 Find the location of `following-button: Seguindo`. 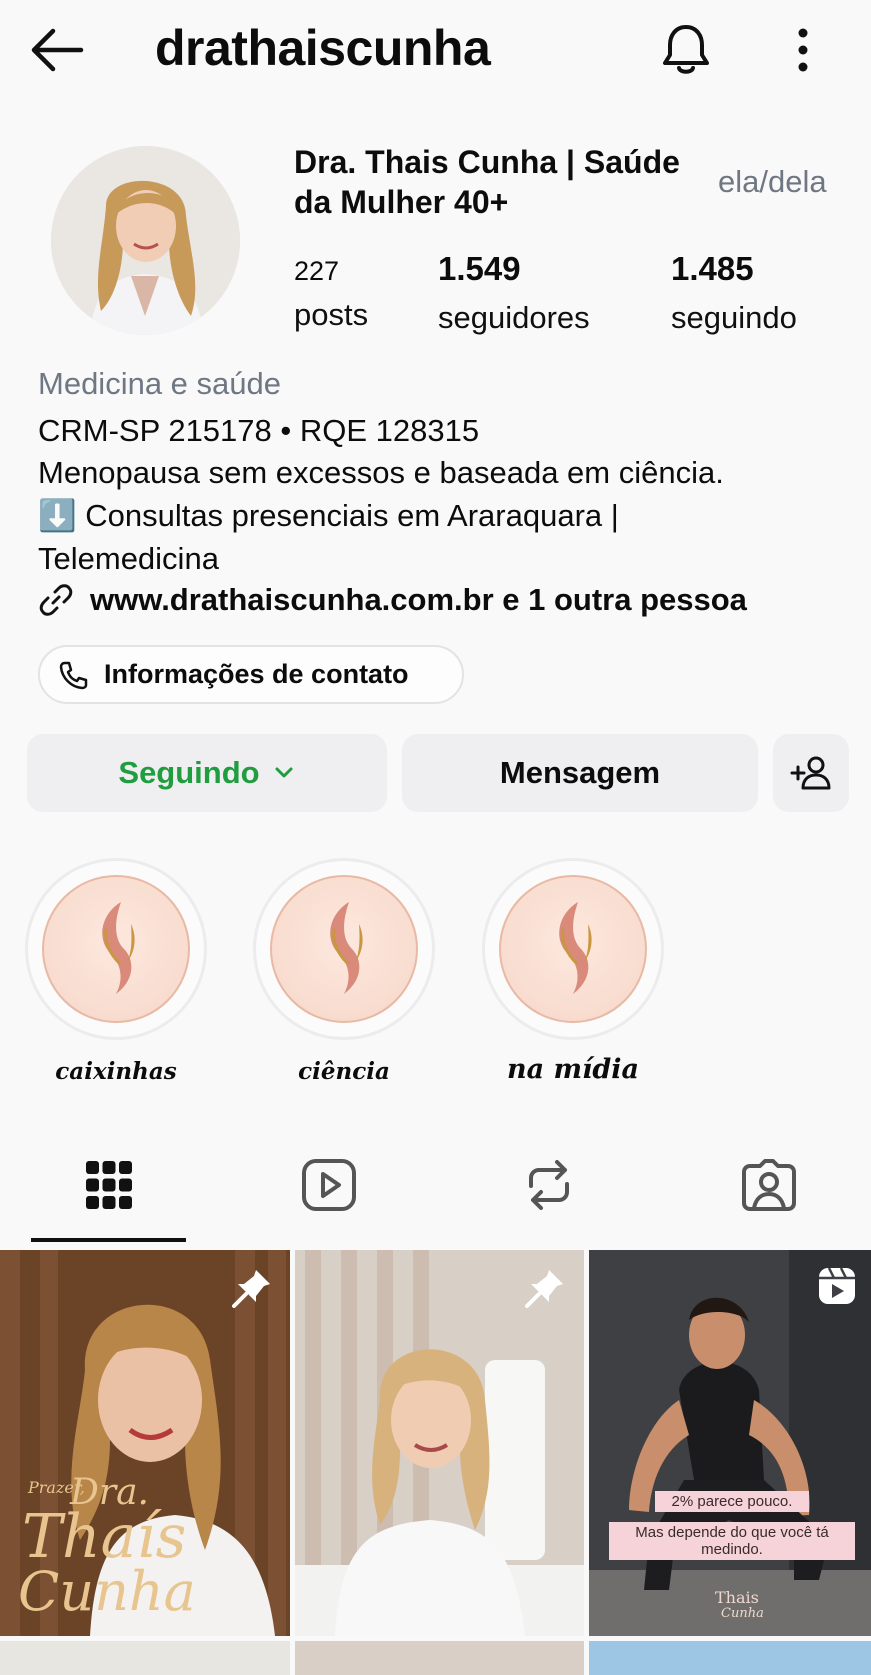

following-button: Seguindo is located at coordinates (207, 773).